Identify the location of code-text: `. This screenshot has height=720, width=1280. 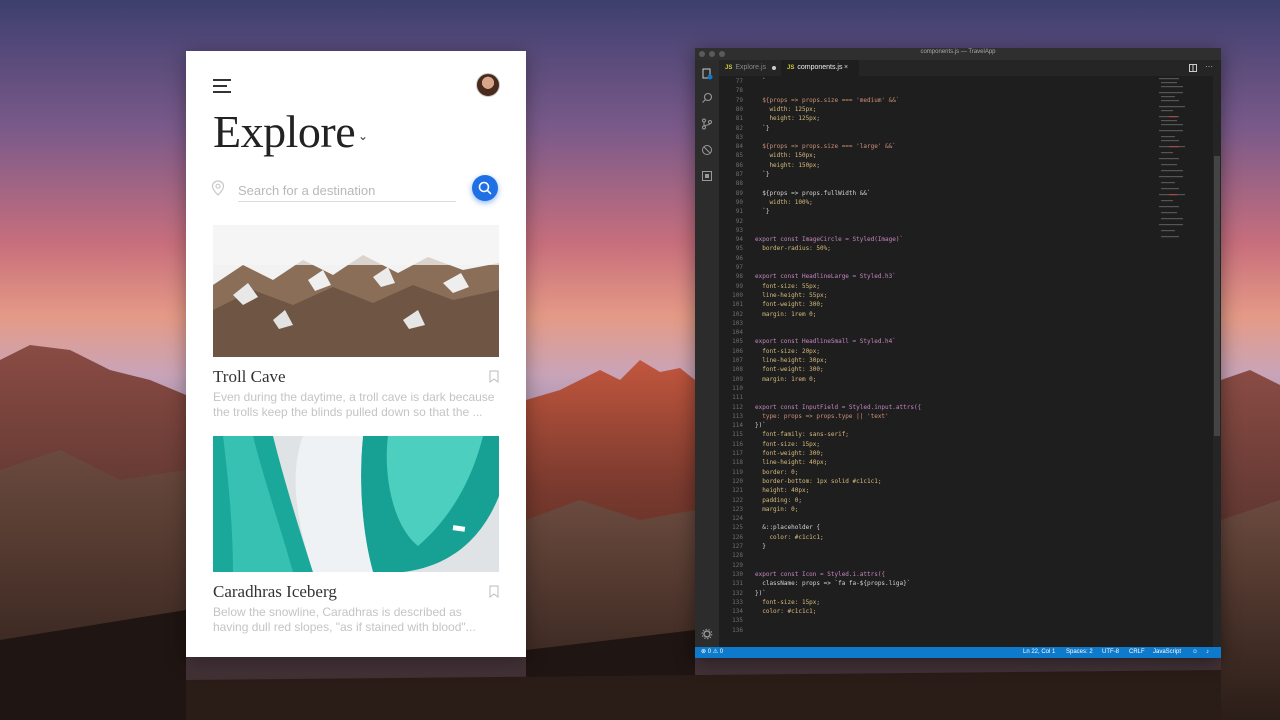
(760, 81).